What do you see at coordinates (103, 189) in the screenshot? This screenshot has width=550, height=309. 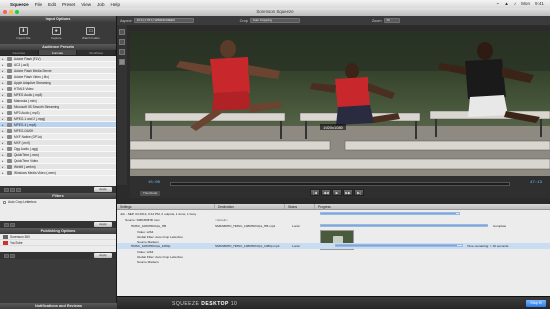 I see `apply-preset-button: Apply` at bounding box center [103, 189].